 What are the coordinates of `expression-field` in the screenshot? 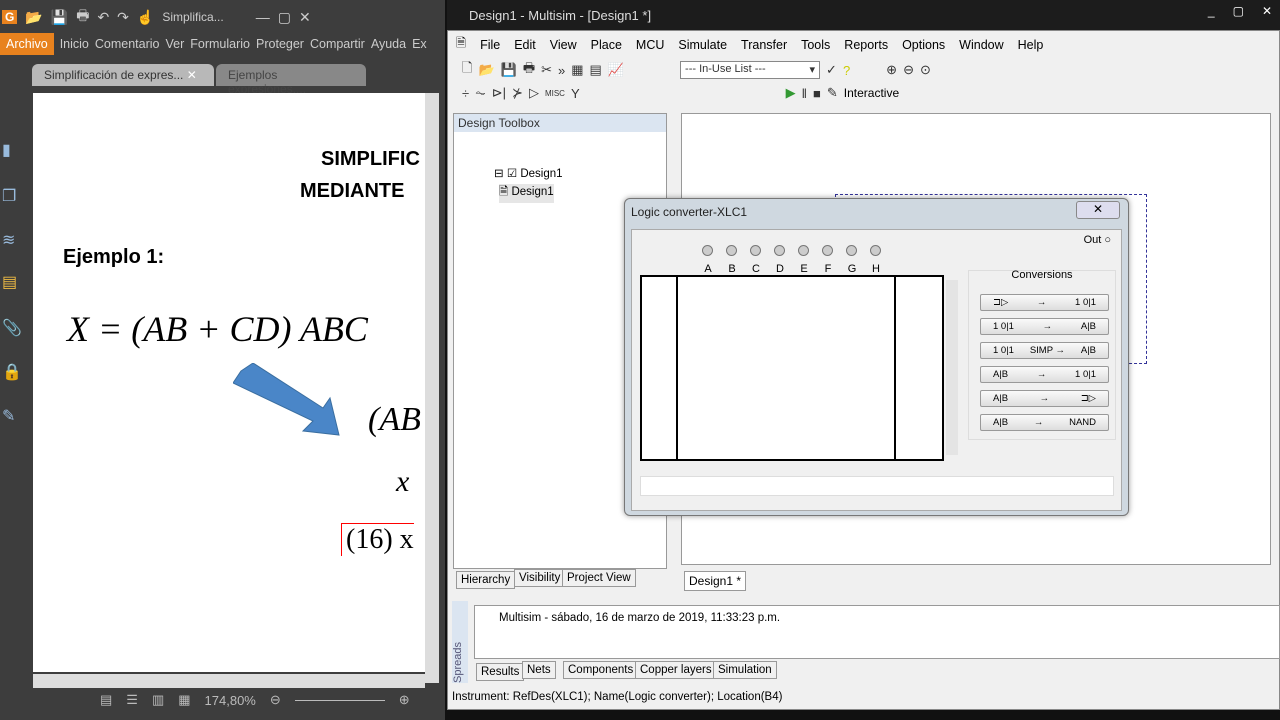 It's located at (877, 486).